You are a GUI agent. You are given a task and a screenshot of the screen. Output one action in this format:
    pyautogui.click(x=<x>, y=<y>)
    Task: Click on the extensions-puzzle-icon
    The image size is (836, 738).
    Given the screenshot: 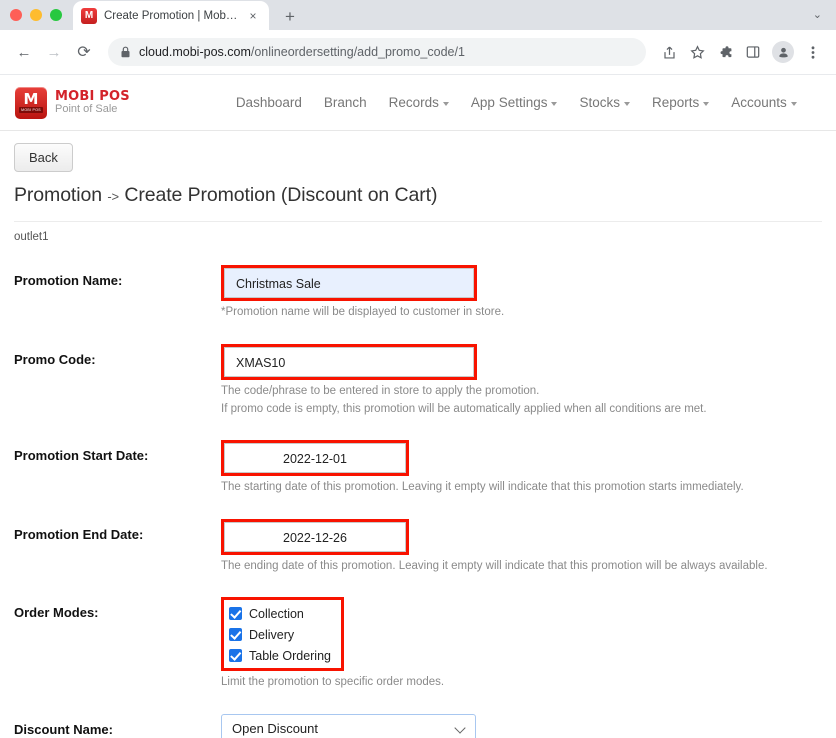 What is the action you would take?
    pyautogui.click(x=725, y=52)
    